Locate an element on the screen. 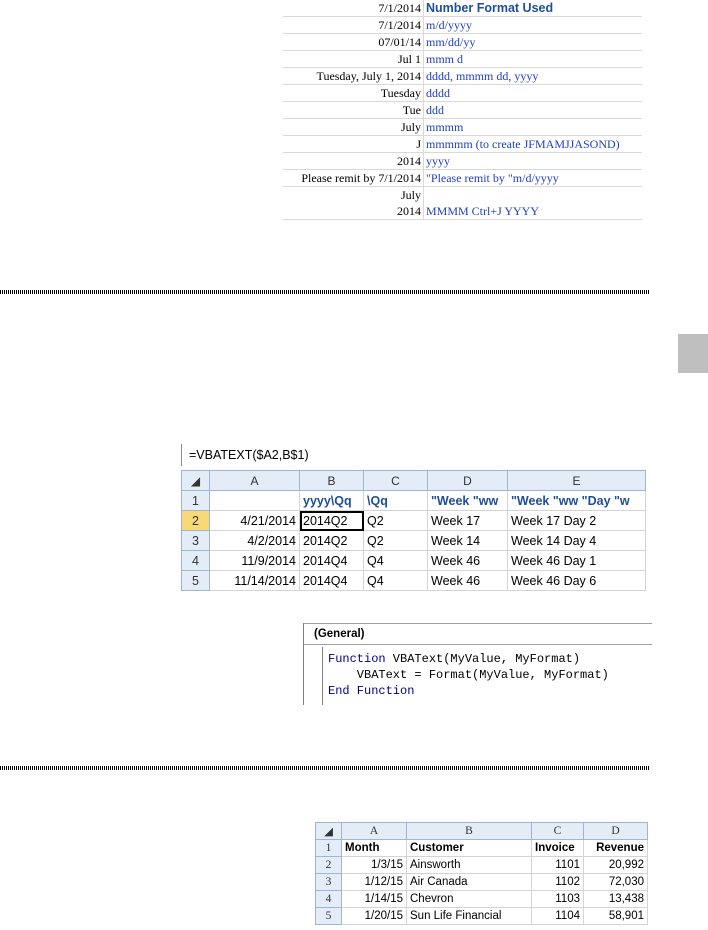 The image size is (708, 930). cell: Sun Life Financial is located at coordinates (469, 916).